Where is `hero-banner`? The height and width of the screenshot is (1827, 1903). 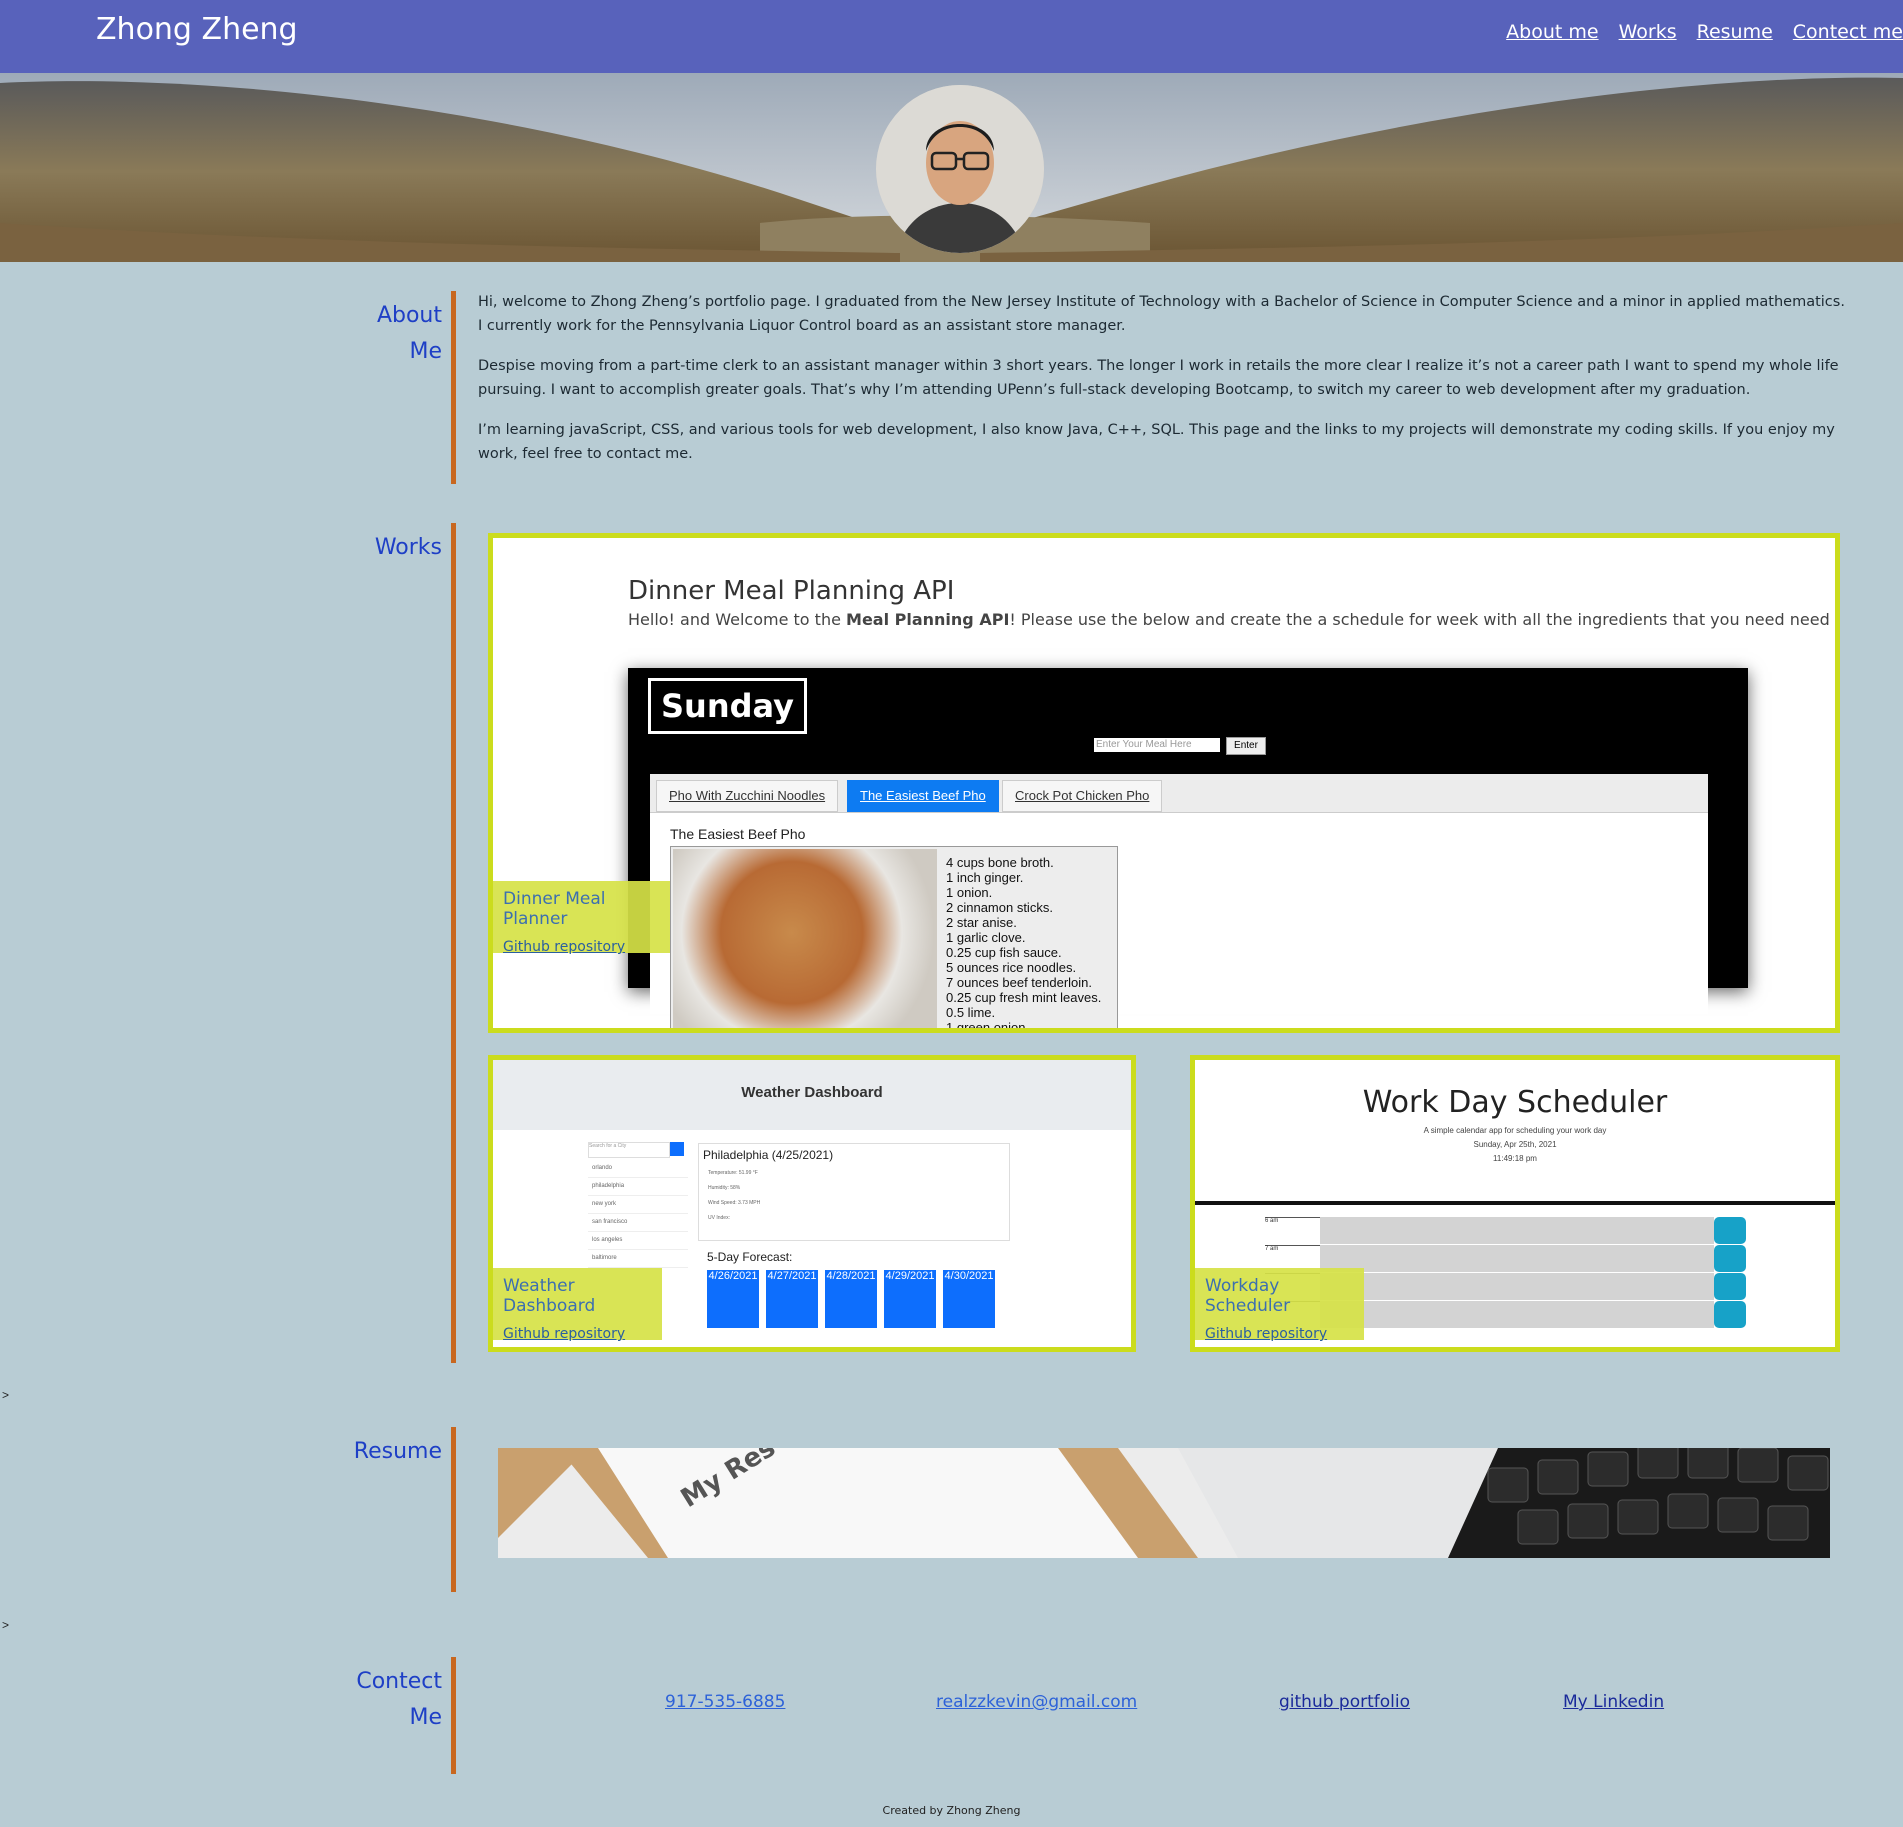 hero-banner is located at coordinates (951, 167).